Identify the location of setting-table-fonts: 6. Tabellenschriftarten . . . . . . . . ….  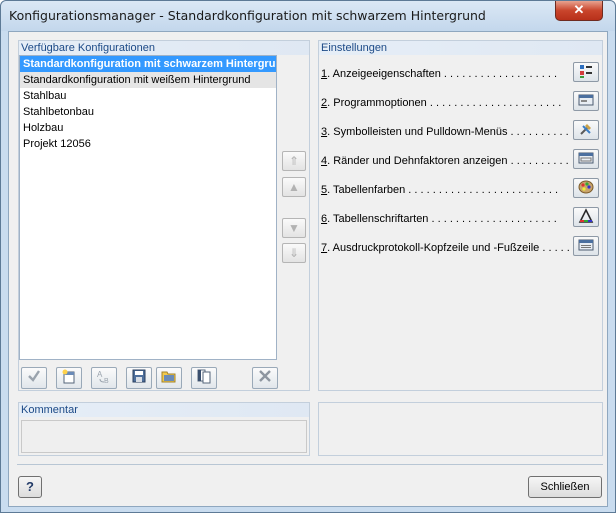
(446, 219).